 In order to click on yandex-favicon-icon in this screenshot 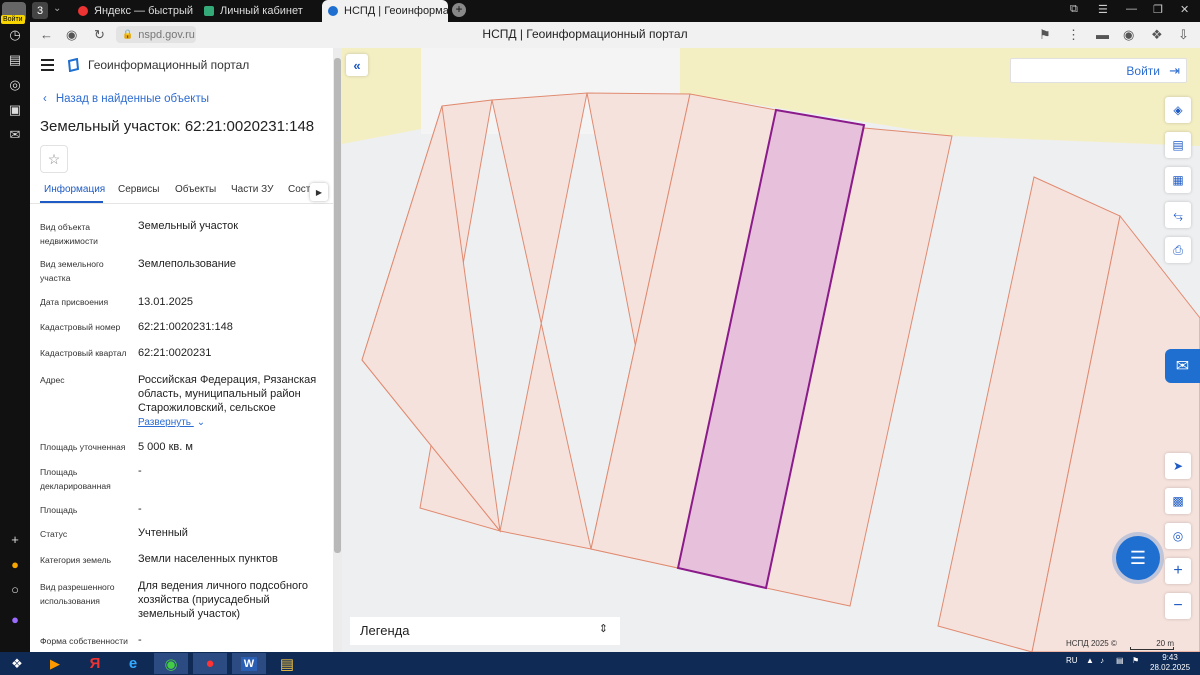, I will do `click(83, 11)`.